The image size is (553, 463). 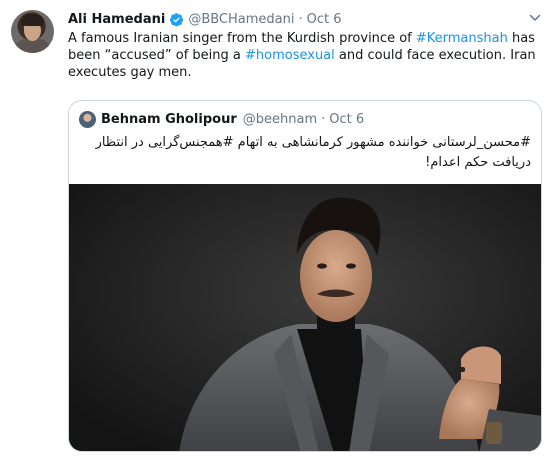 I want to click on verified-badge-icon, so click(x=177, y=19).